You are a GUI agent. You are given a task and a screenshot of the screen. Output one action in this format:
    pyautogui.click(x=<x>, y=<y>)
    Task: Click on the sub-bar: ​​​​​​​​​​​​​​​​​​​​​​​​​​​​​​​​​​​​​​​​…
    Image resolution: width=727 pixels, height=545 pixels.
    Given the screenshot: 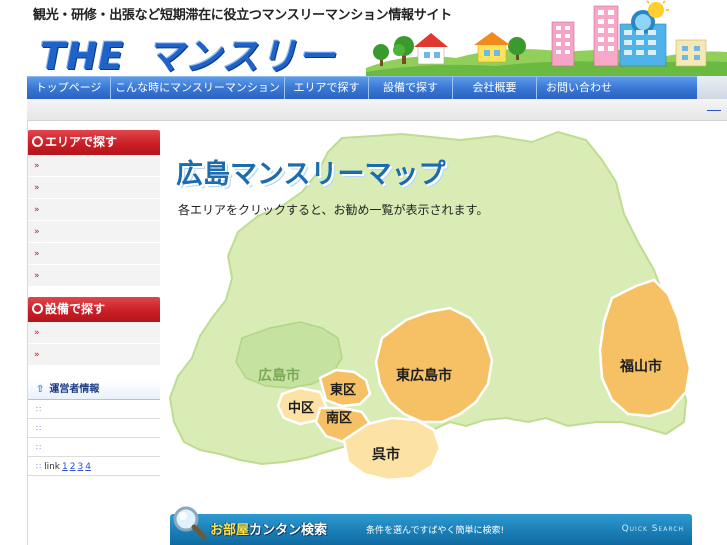 What is the action you would take?
    pyautogui.click(x=377, y=110)
    